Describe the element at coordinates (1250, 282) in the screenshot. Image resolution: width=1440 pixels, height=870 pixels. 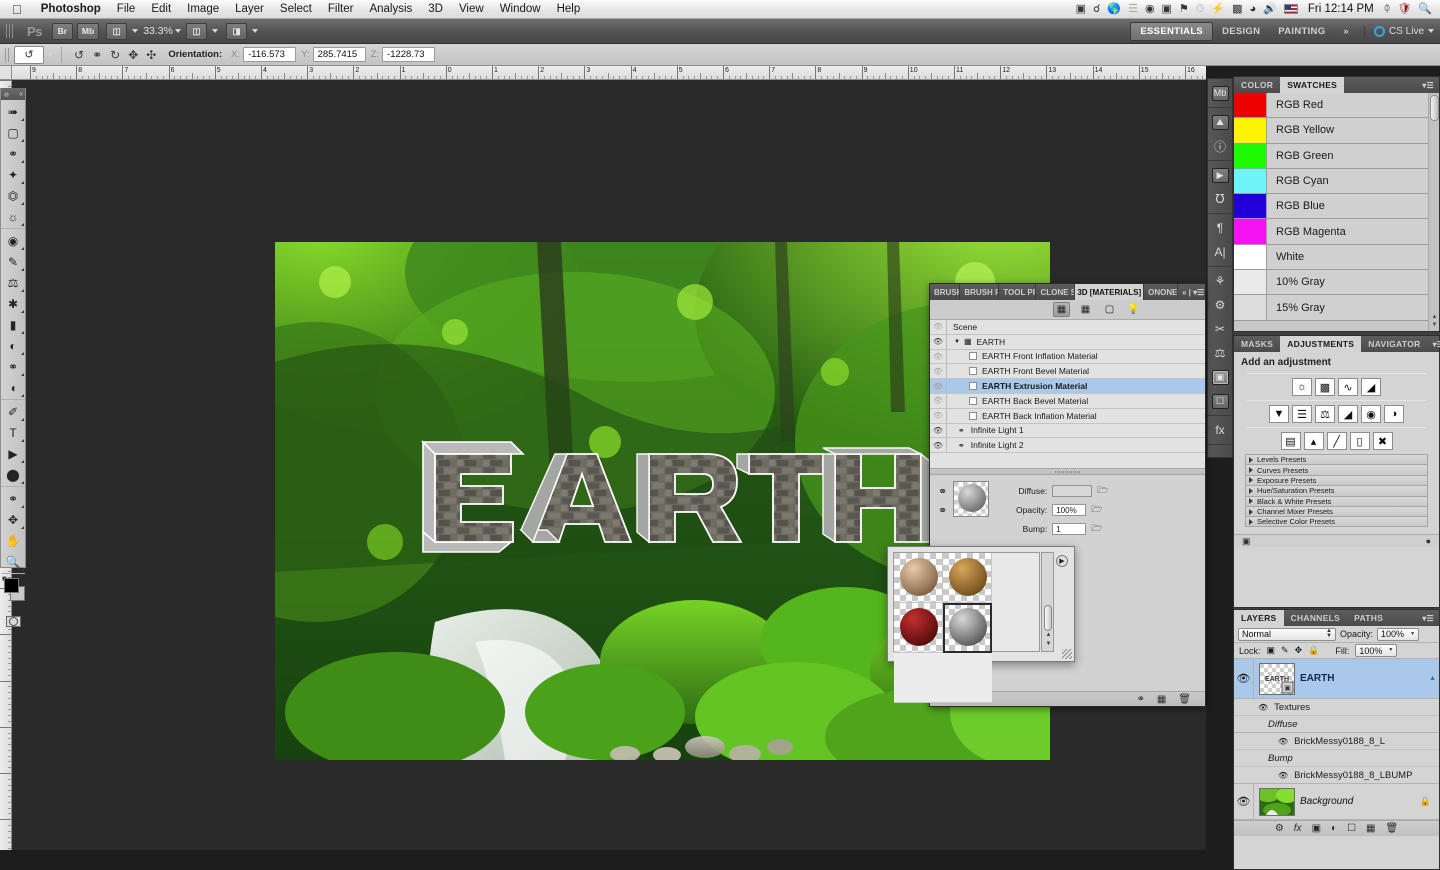
I see `swatch-color-chip` at that location.